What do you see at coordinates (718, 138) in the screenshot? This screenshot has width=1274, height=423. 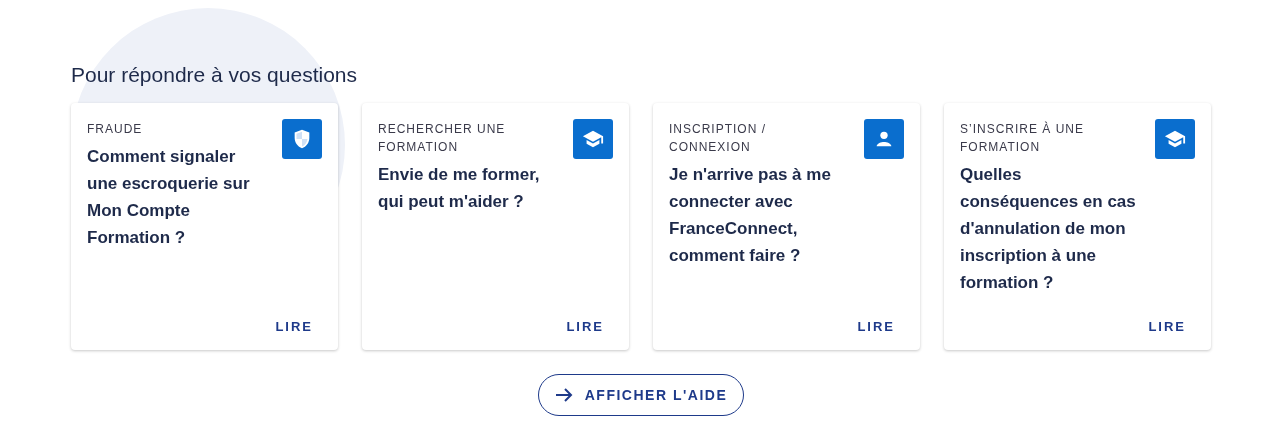 I see `category-label: INSCRIPTION / CONNEXION` at bounding box center [718, 138].